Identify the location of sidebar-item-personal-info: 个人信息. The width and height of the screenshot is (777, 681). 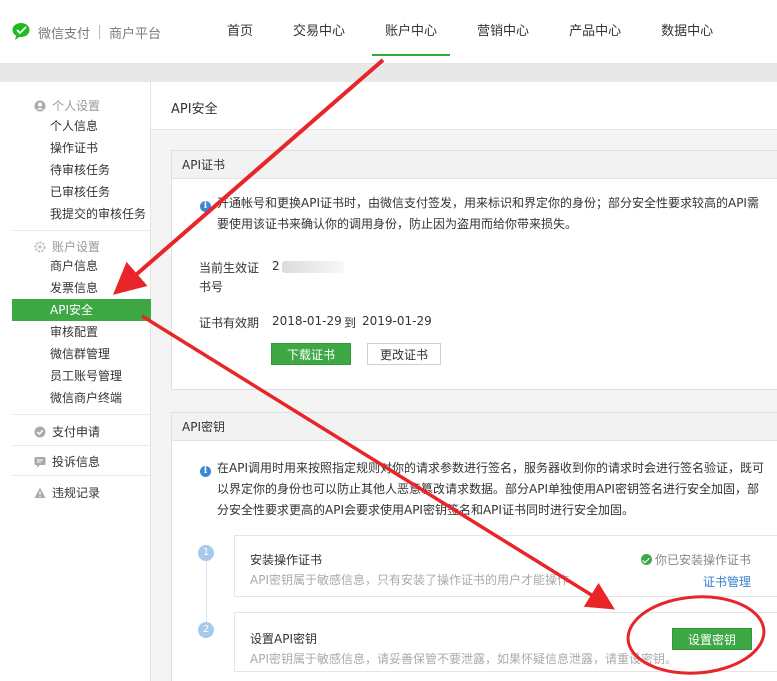
(81, 126).